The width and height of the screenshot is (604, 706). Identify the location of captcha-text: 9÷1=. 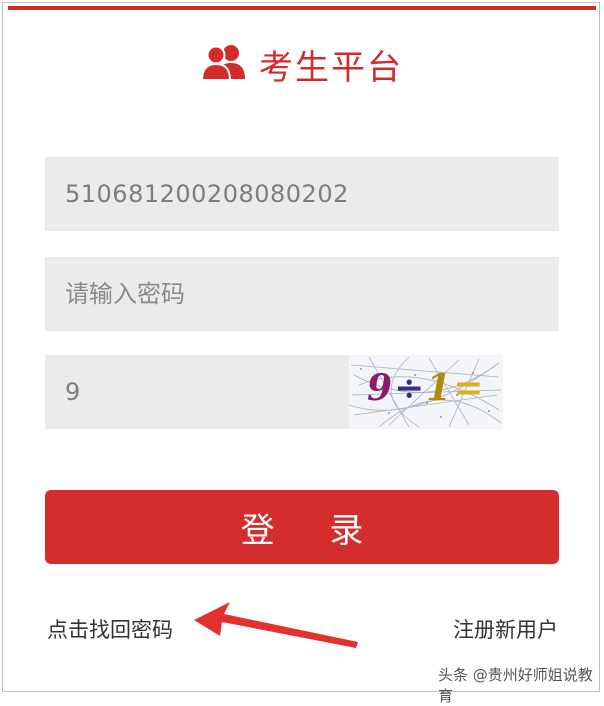
(426, 388).